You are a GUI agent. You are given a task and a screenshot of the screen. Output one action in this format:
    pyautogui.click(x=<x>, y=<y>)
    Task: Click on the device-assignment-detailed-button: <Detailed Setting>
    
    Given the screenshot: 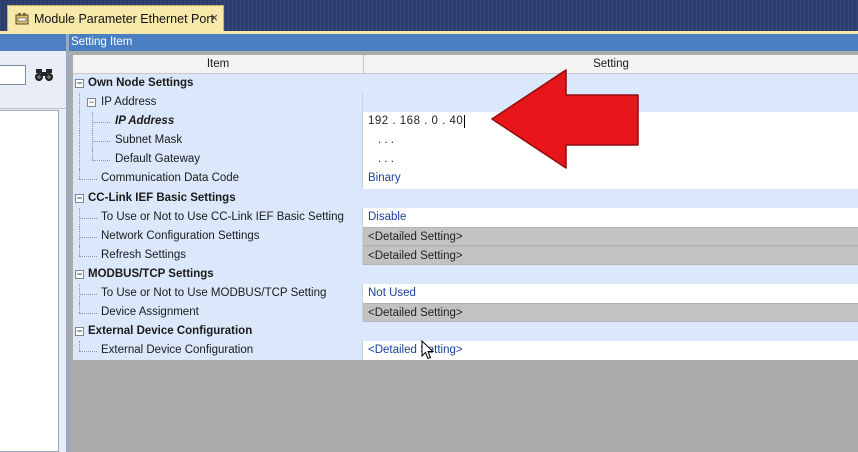 What is the action you would take?
    pyautogui.click(x=610, y=313)
    